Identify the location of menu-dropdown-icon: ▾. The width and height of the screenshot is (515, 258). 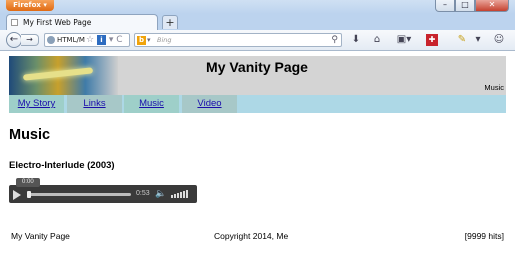
(478, 40).